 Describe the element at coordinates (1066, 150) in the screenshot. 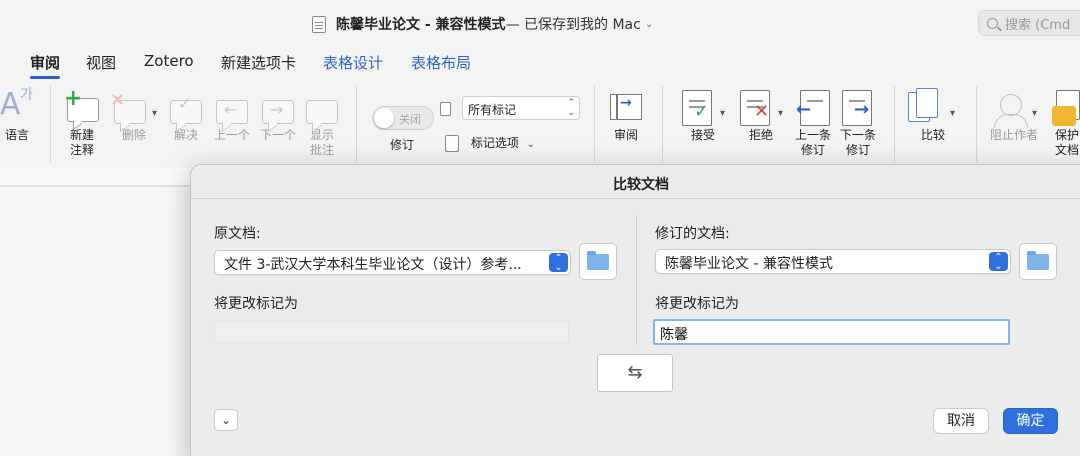

I see `protect-label-2: 文档` at that location.